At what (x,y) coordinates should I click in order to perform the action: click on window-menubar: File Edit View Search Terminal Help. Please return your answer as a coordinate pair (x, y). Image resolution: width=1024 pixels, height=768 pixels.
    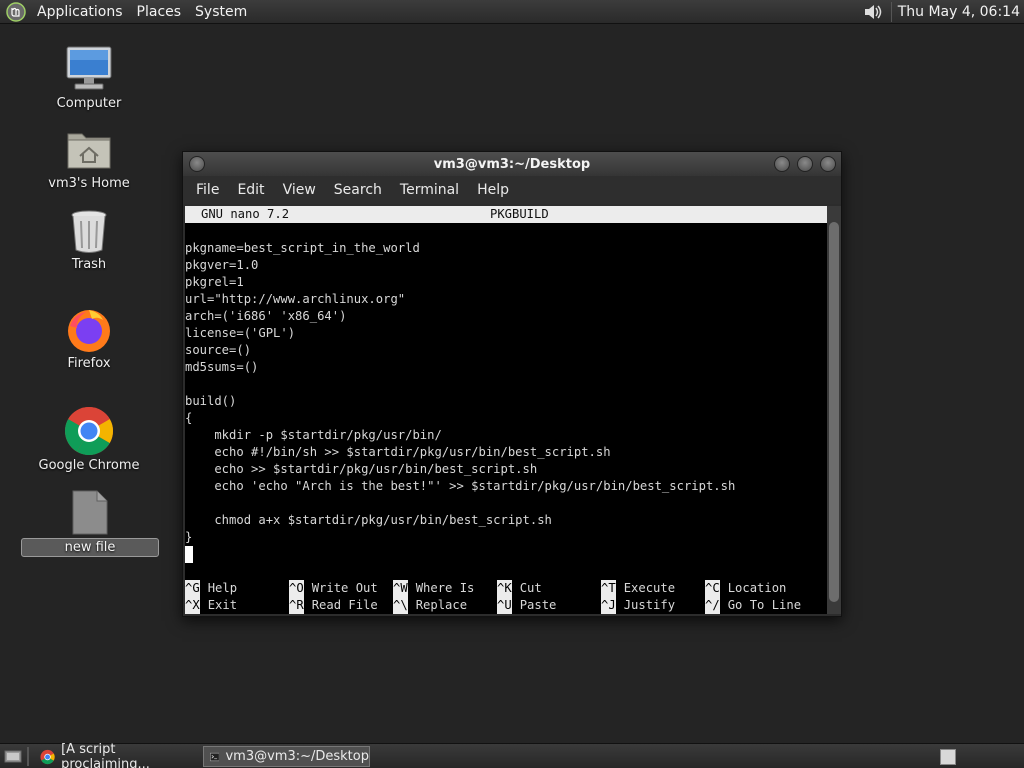
    Looking at the image, I should click on (512, 190).